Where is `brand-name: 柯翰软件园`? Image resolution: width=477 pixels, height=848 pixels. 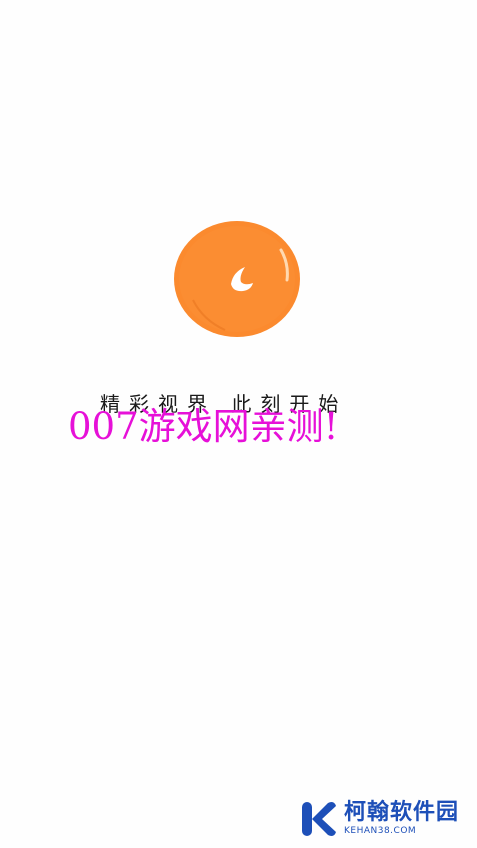 brand-name: 柯翰软件园 is located at coordinates (401, 812).